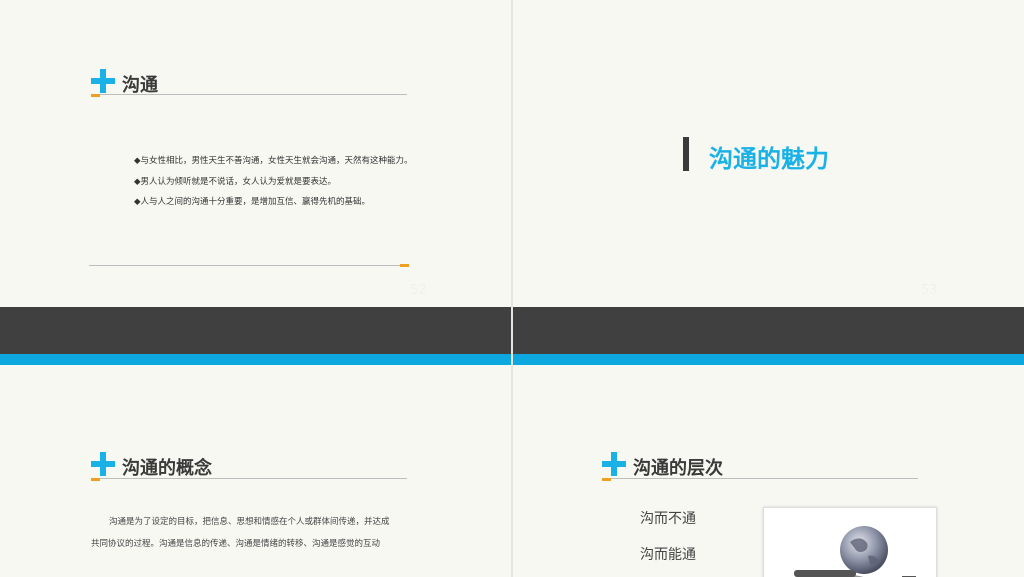  Describe the element at coordinates (235, 181) in the screenshot. I see `bullet-item: ◆男人认为倾听就是不说话，女人认为爱就是要表达。` at that location.